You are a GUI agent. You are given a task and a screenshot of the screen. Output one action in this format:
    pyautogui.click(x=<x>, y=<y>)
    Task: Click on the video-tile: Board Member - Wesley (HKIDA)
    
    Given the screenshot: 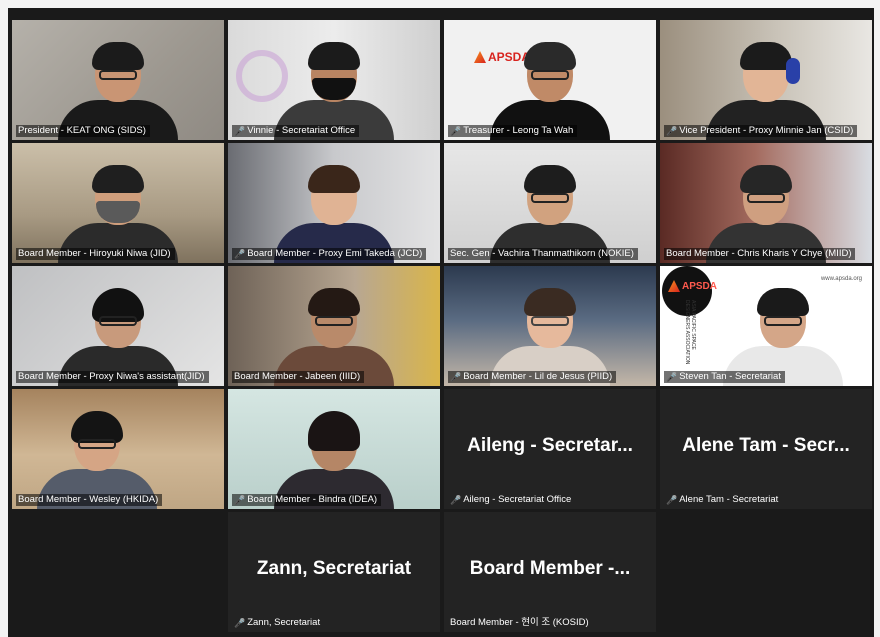 What is the action you would take?
    pyautogui.click(x=118, y=449)
    